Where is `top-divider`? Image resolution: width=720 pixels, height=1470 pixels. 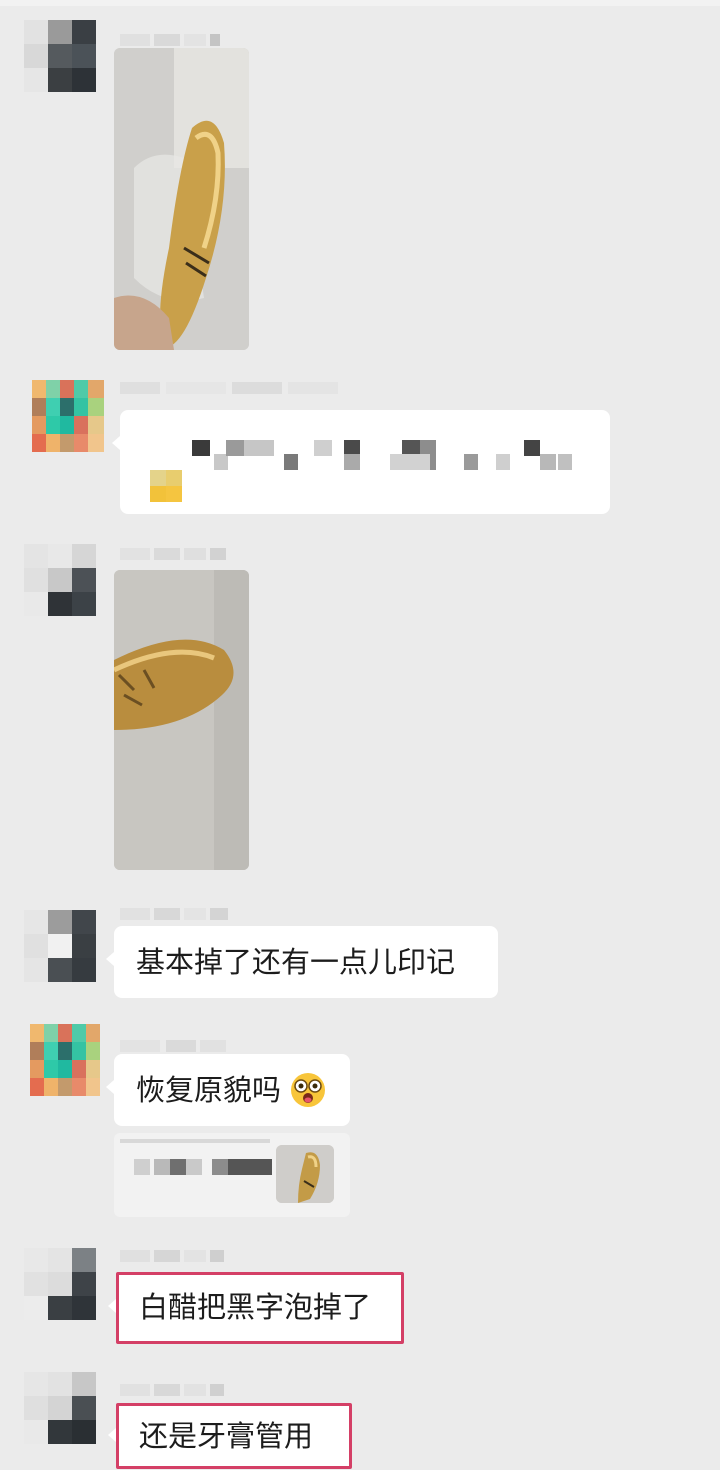 top-divider is located at coordinates (360, 3).